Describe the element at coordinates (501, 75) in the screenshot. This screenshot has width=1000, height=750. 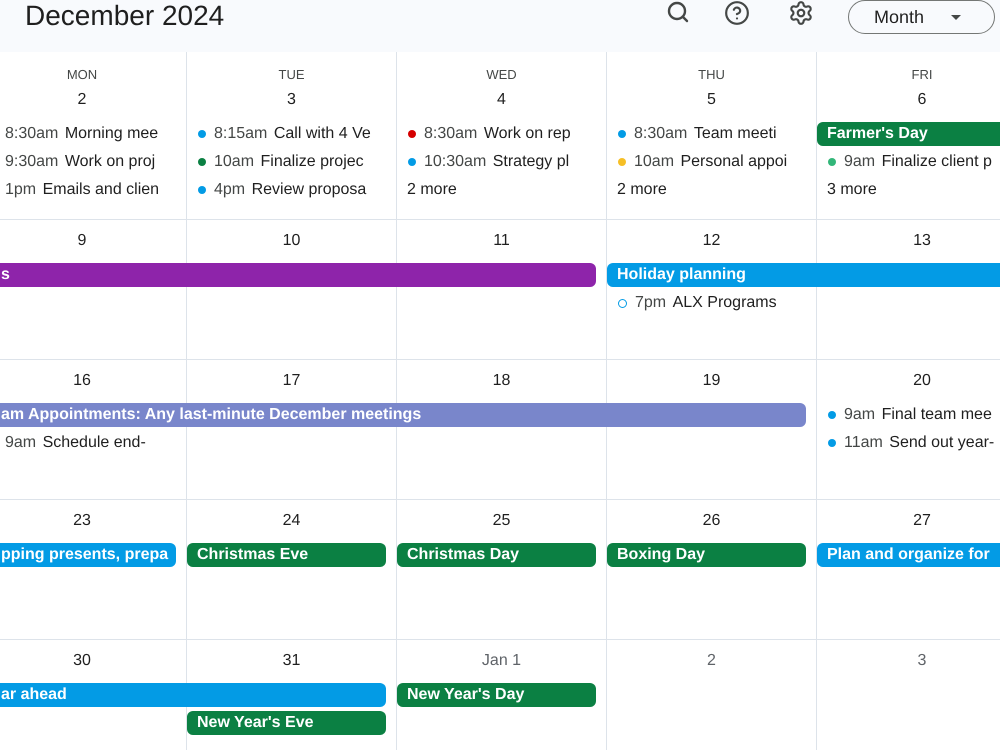
I see `weekday-label: WED` at that location.